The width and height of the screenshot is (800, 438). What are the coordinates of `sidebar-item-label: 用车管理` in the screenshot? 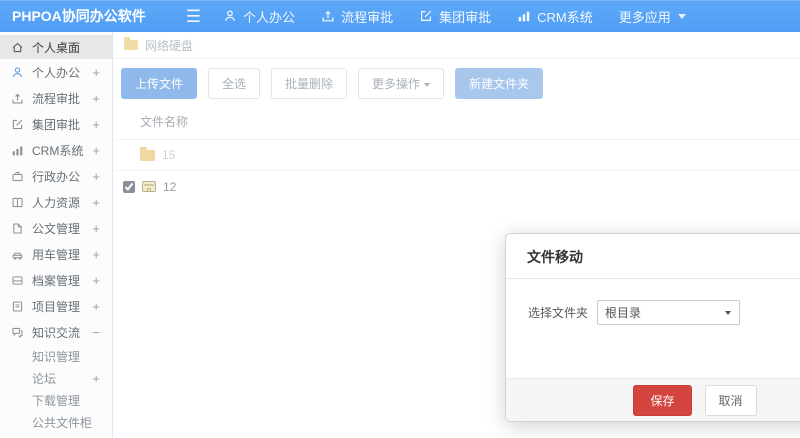 It's located at (56, 254).